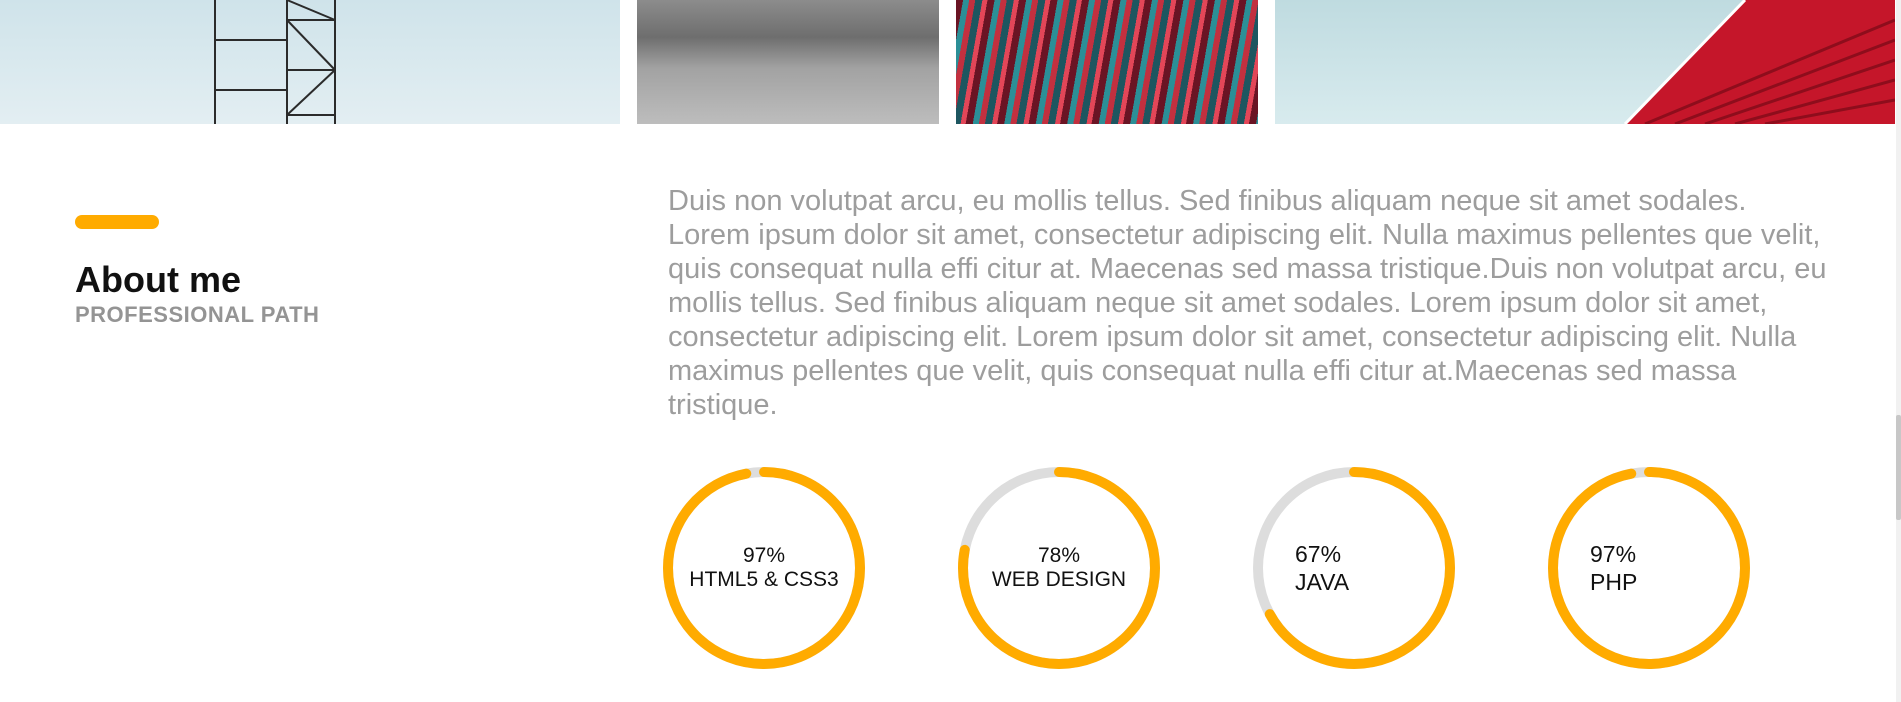  What do you see at coordinates (158, 279) in the screenshot?
I see `section-title: About me` at bounding box center [158, 279].